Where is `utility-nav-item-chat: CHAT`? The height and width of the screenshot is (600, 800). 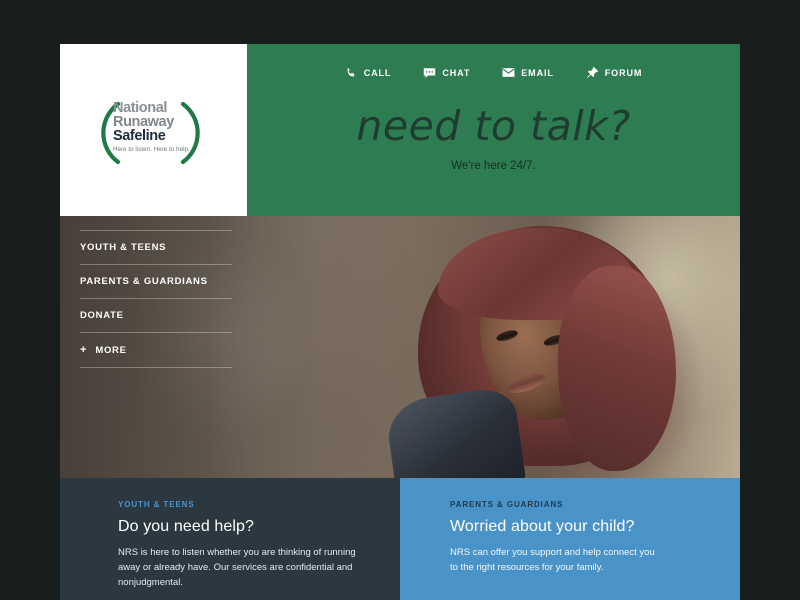
utility-nav-item-chat: CHAT is located at coordinates (446, 72).